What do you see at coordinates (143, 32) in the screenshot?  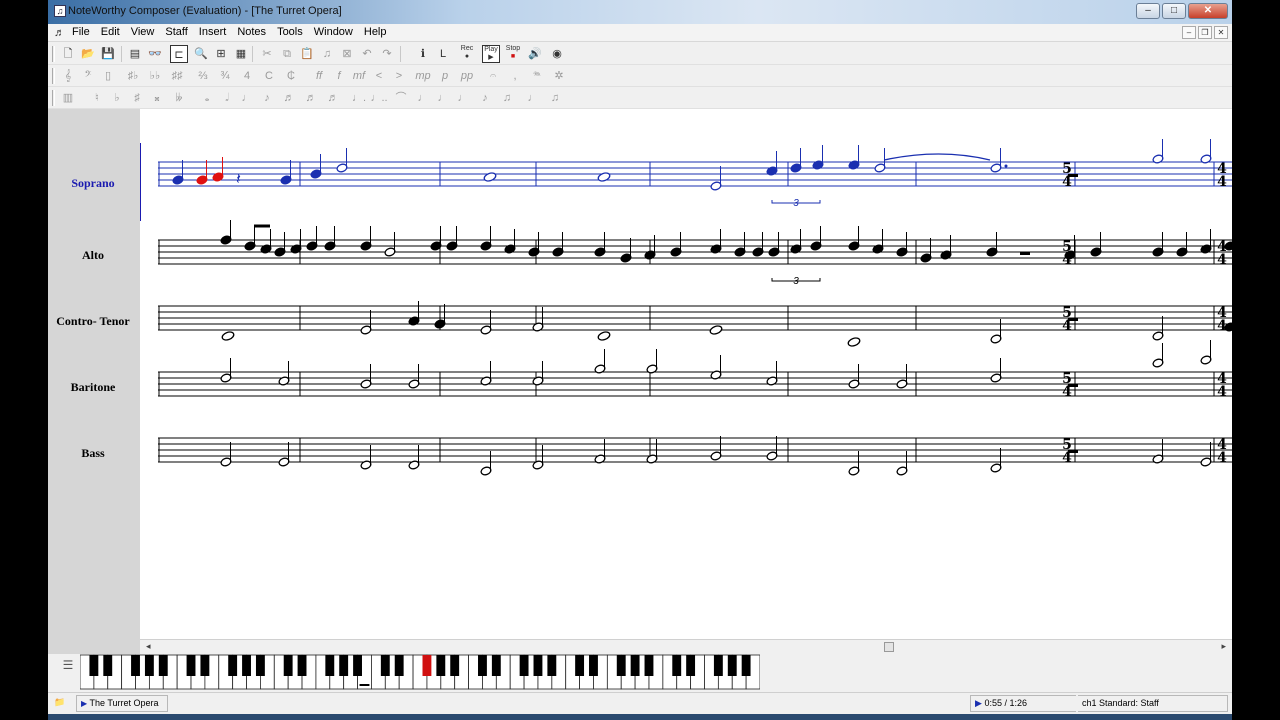 I see `menu-view: View` at bounding box center [143, 32].